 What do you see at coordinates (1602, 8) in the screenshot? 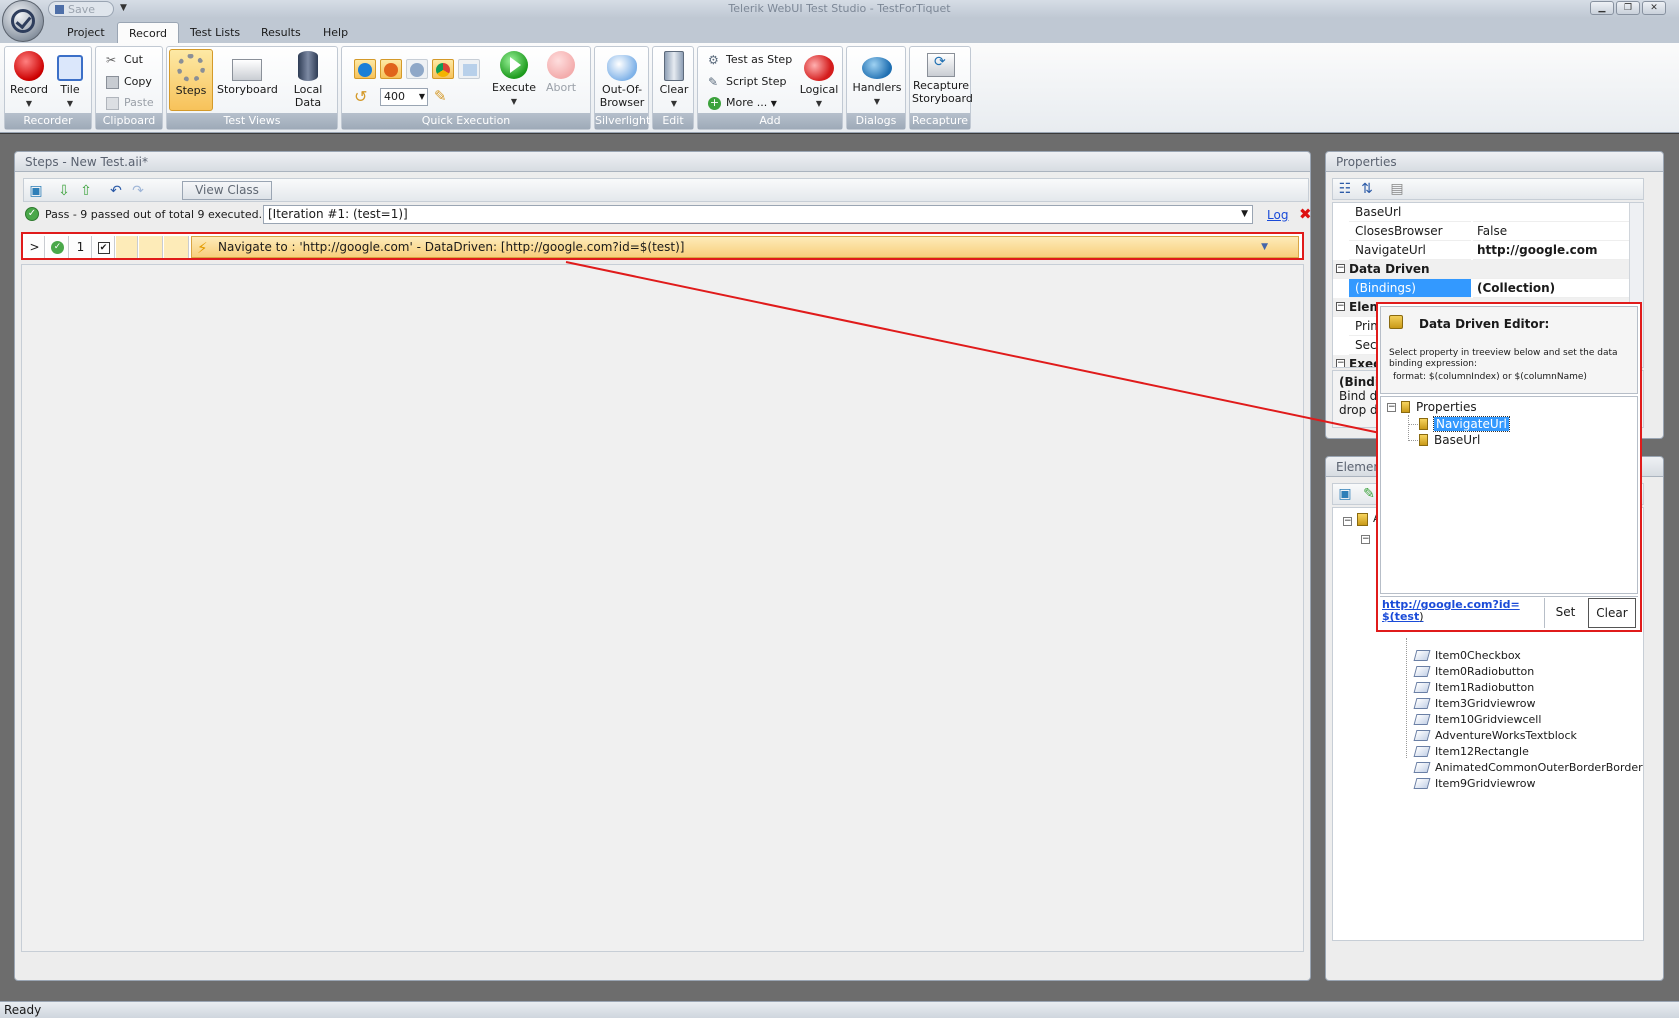
I see `minimize-button: ▁` at bounding box center [1602, 8].